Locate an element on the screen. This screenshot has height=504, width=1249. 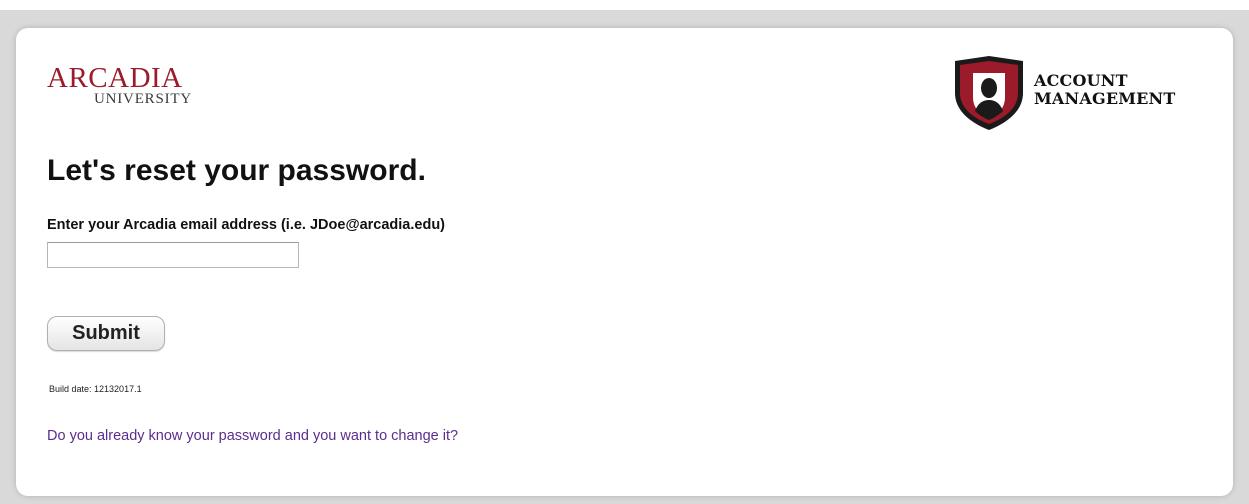
email-input is located at coordinates (173, 255).